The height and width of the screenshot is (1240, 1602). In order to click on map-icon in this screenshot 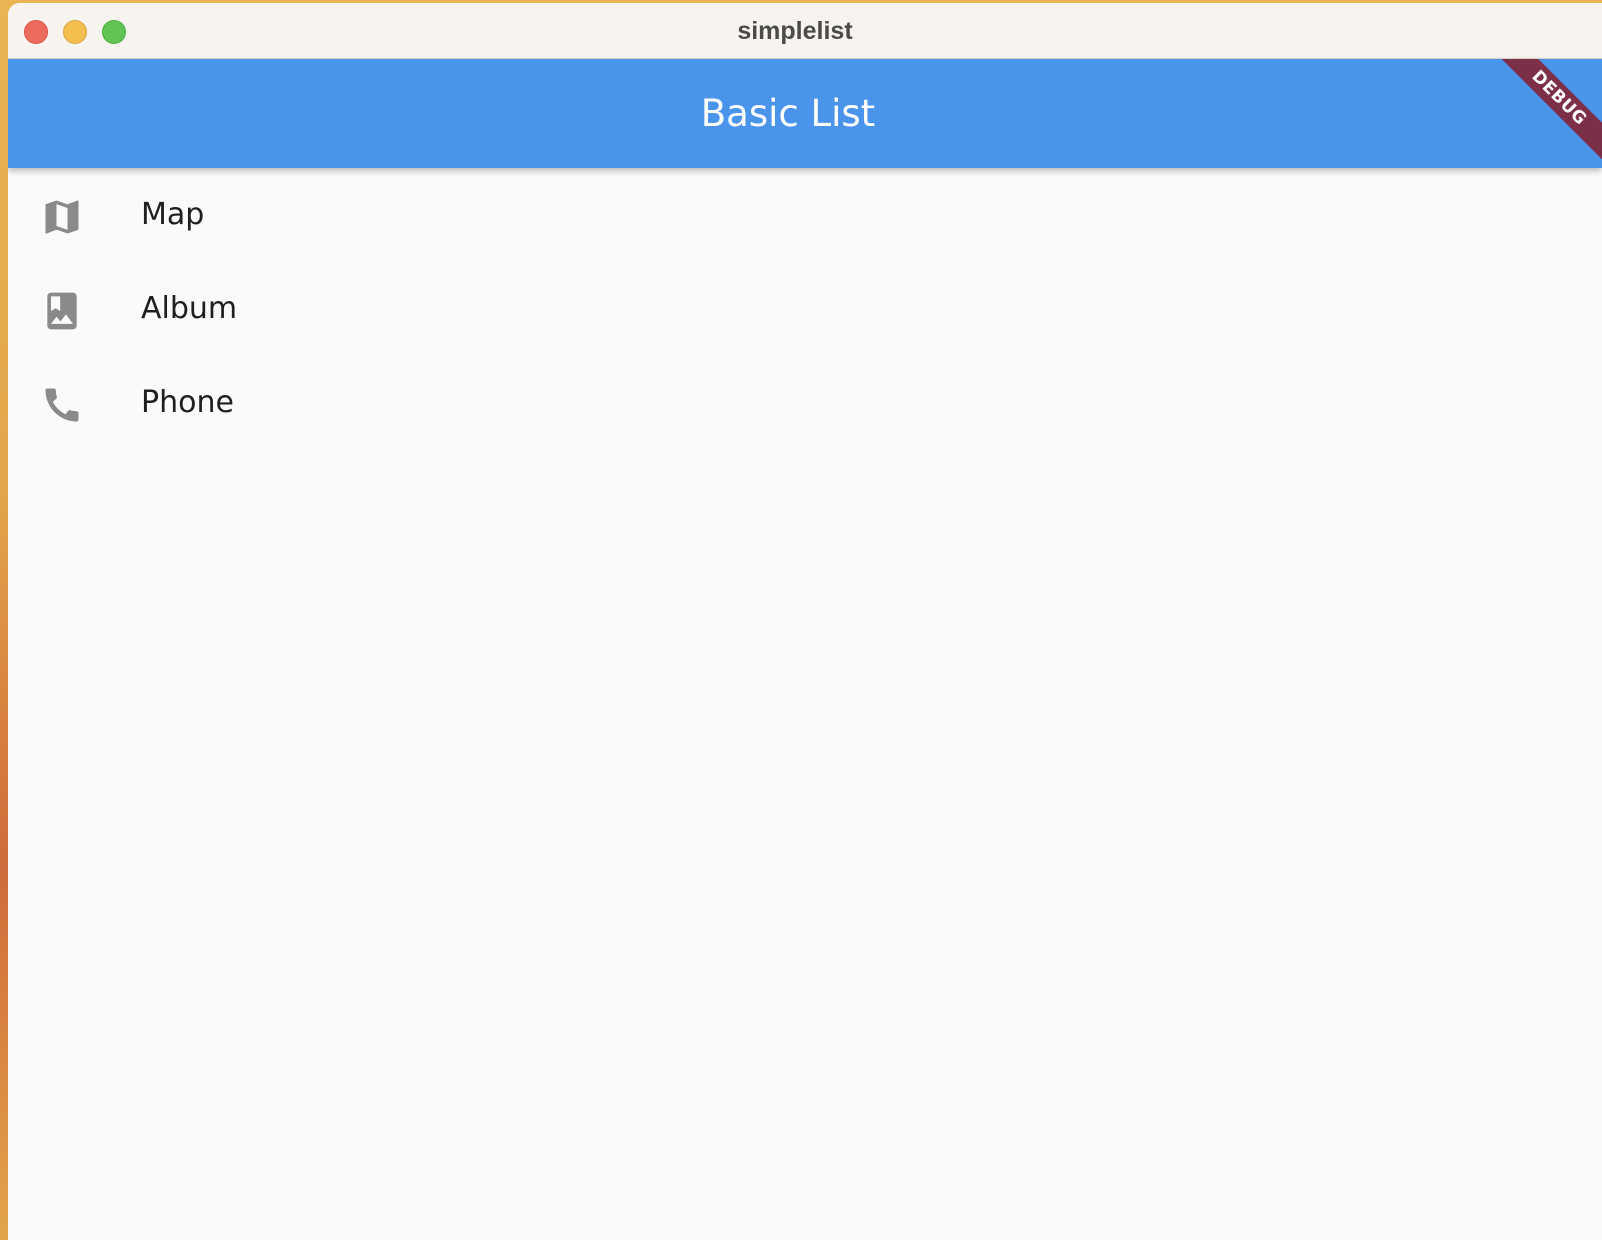, I will do `click(62, 217)`.